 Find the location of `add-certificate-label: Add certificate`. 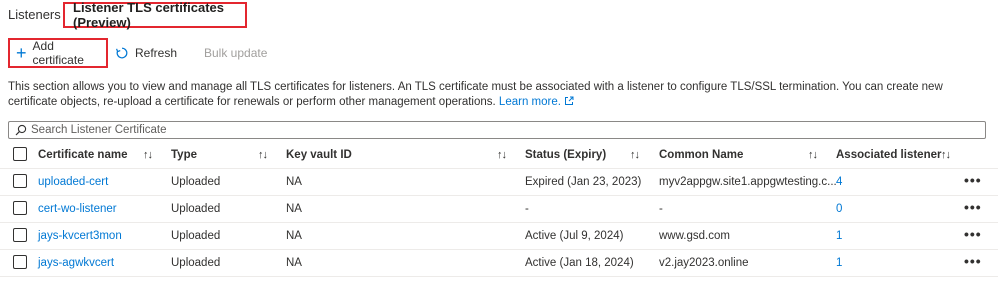

add-certificate-label: Add certificate is located at coordinates (58, 53).